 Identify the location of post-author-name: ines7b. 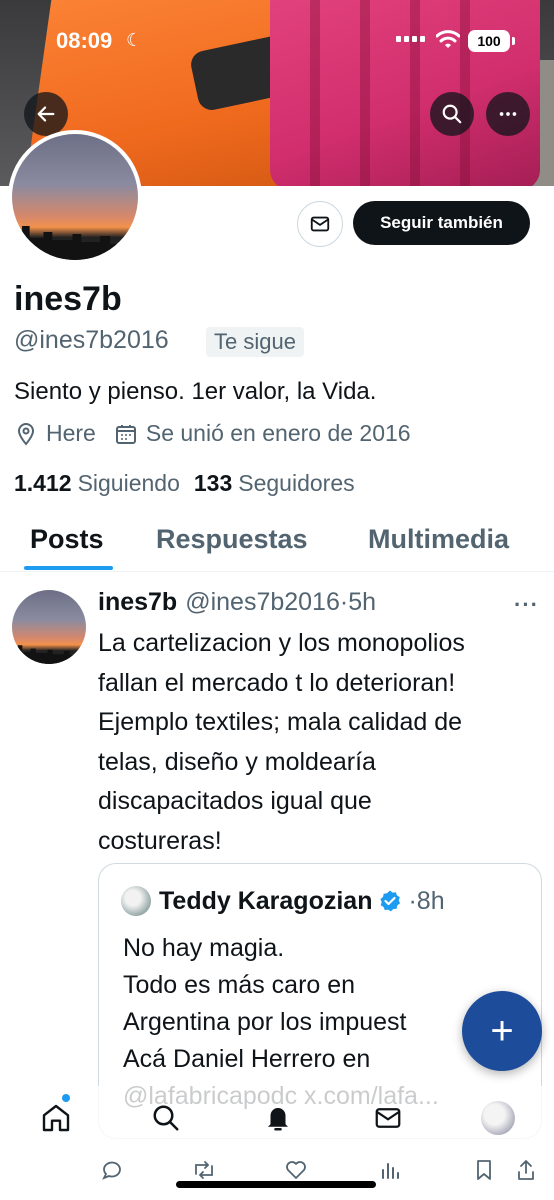
(137, 602).